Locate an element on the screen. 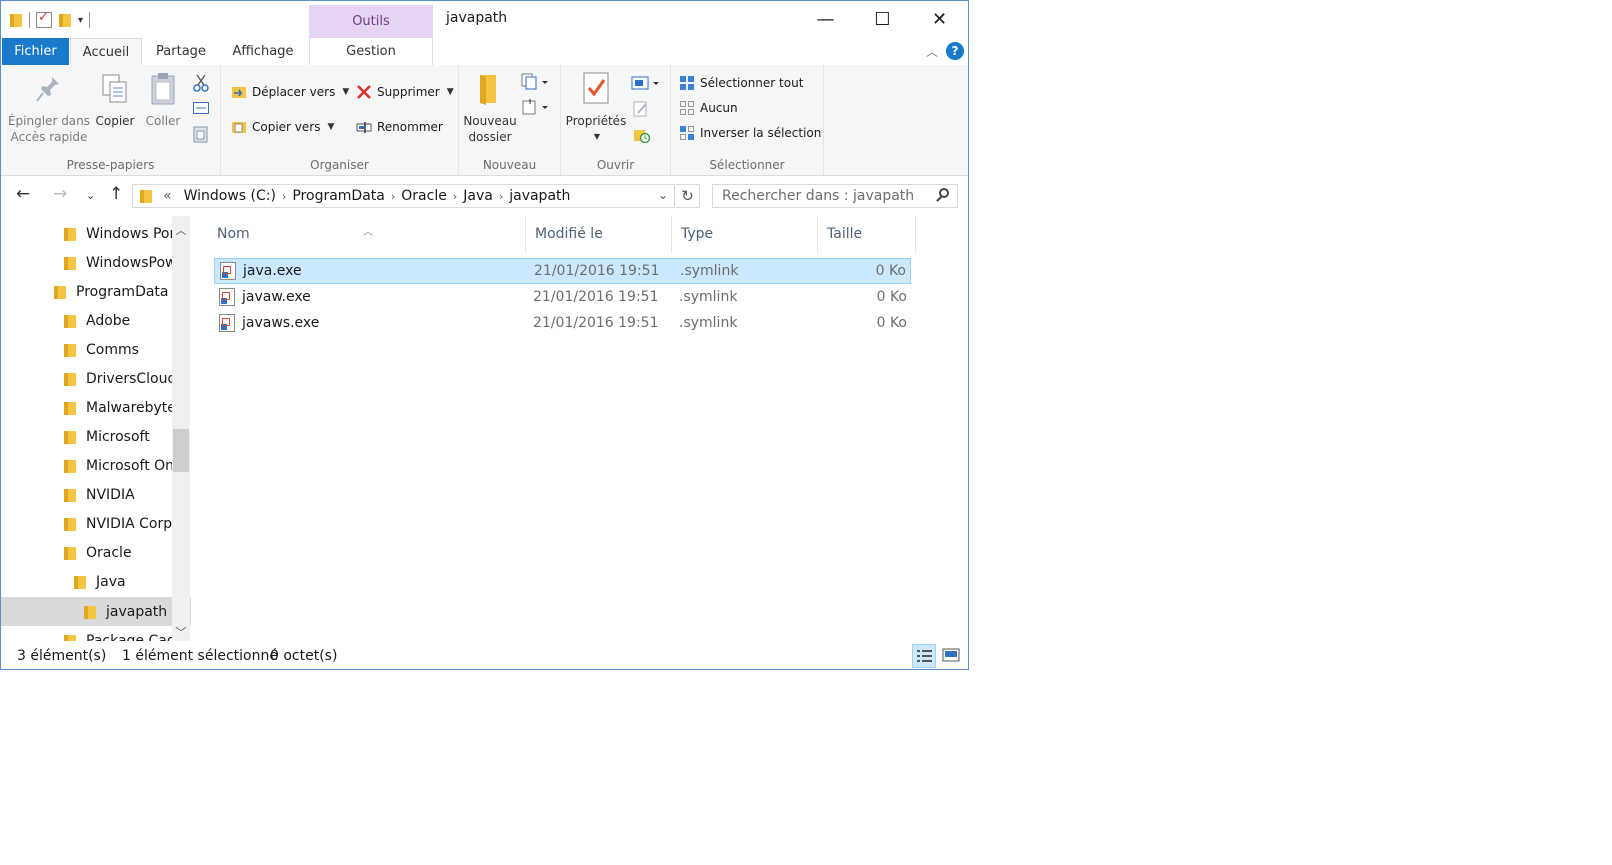  paste-button: Coller is located at coordinates (163, 100).